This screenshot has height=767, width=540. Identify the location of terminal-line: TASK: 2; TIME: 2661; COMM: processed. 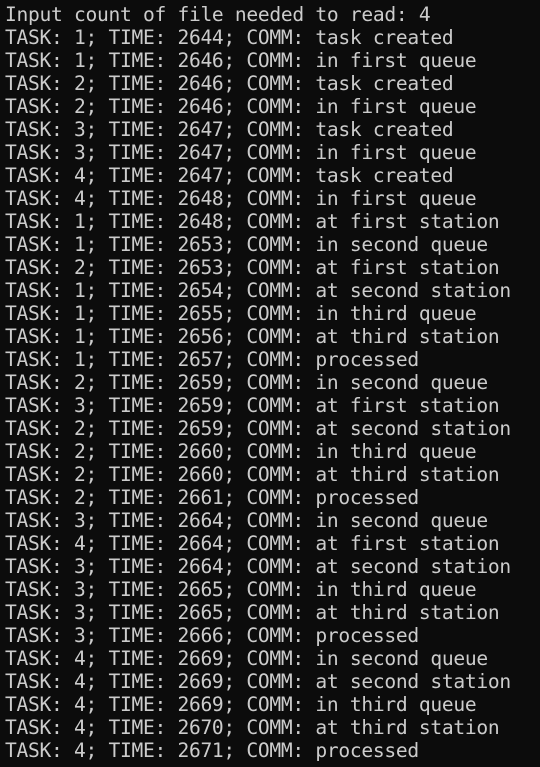
(212, 497).